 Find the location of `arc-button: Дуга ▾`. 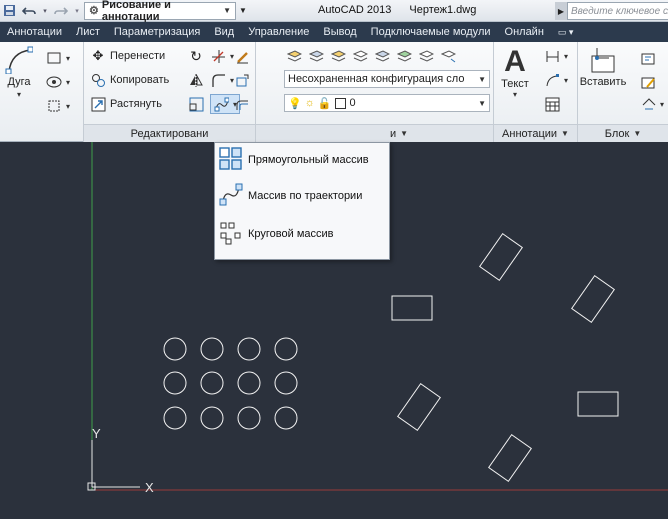

arc-button: Дуга ▾ is located at coordinates (19, 74).